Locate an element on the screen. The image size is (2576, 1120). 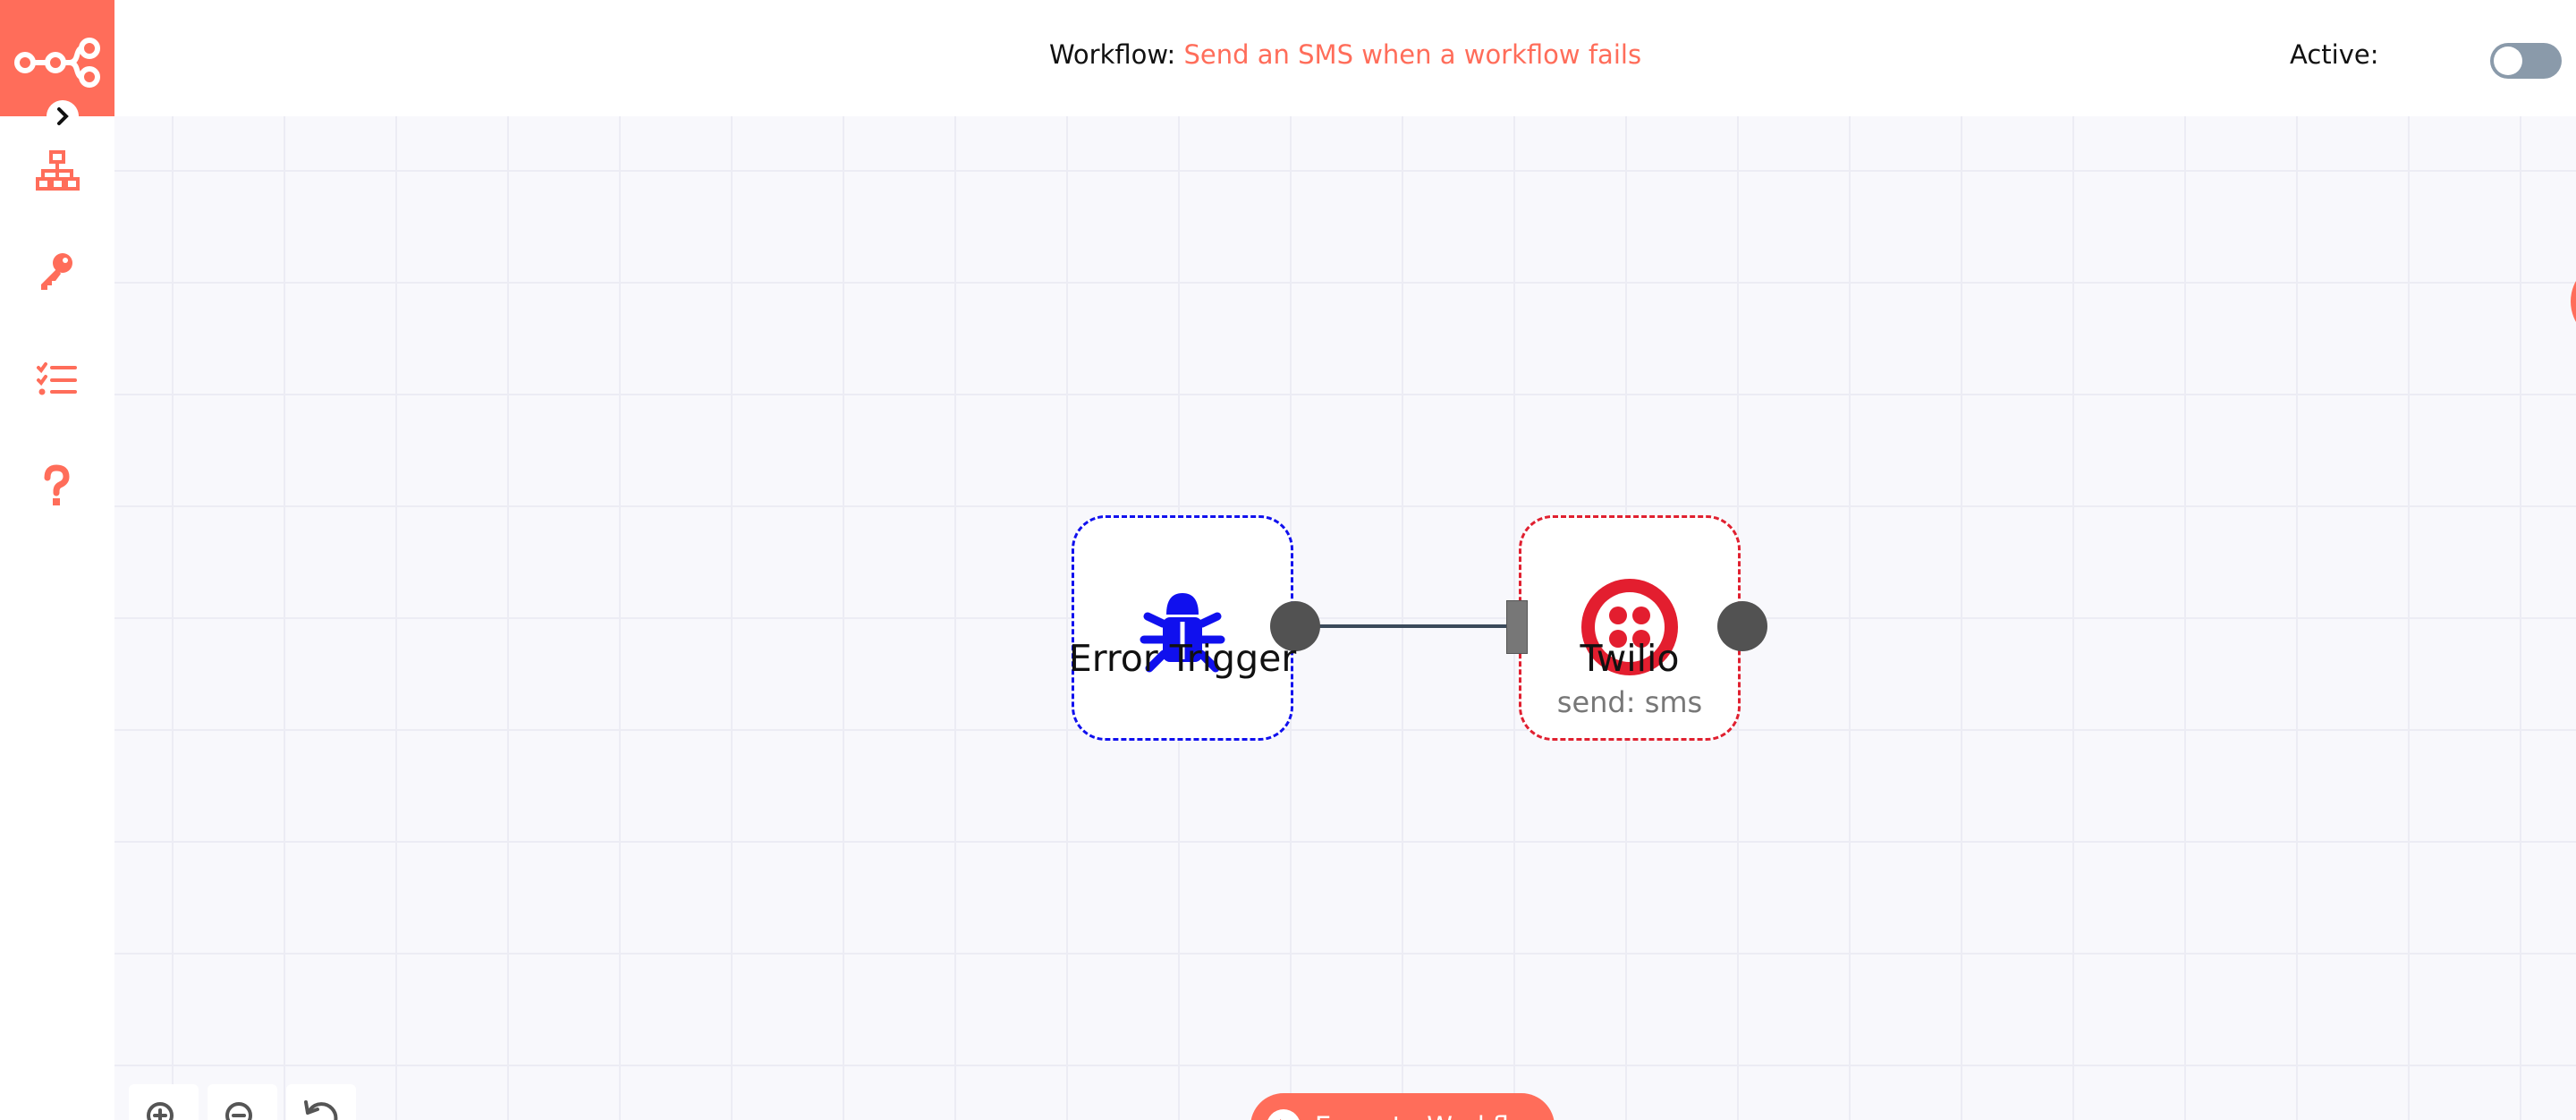
workflow-name: Send an SMS when a workflow fails is located at coordinates (1413, 54).